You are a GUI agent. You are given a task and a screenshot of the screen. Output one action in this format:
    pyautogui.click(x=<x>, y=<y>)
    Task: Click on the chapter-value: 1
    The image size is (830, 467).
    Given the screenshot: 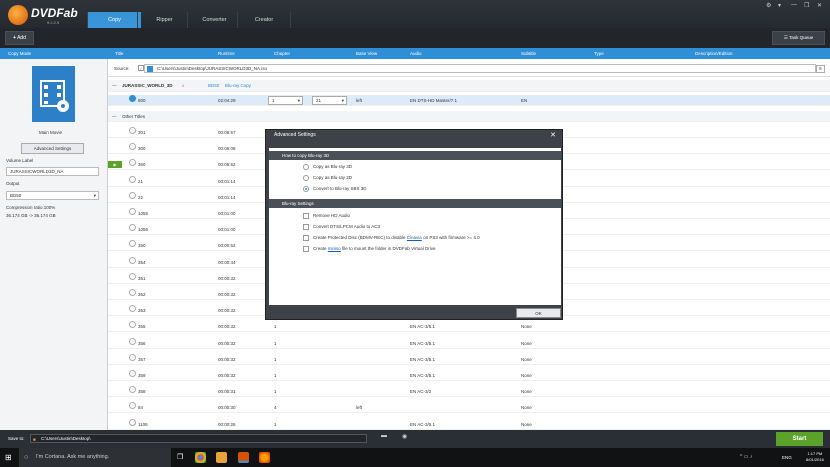 What is the action you would take?
    pyautogui.click(x=273, y=100)
    